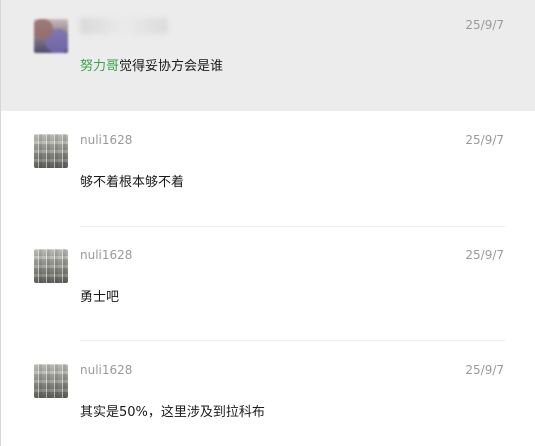  What do you see at coordinates (171, 66) in the screenshot?
I see `comment-text-remainder: 觉得妥协方会是谁` at bounding box center [171, 66].